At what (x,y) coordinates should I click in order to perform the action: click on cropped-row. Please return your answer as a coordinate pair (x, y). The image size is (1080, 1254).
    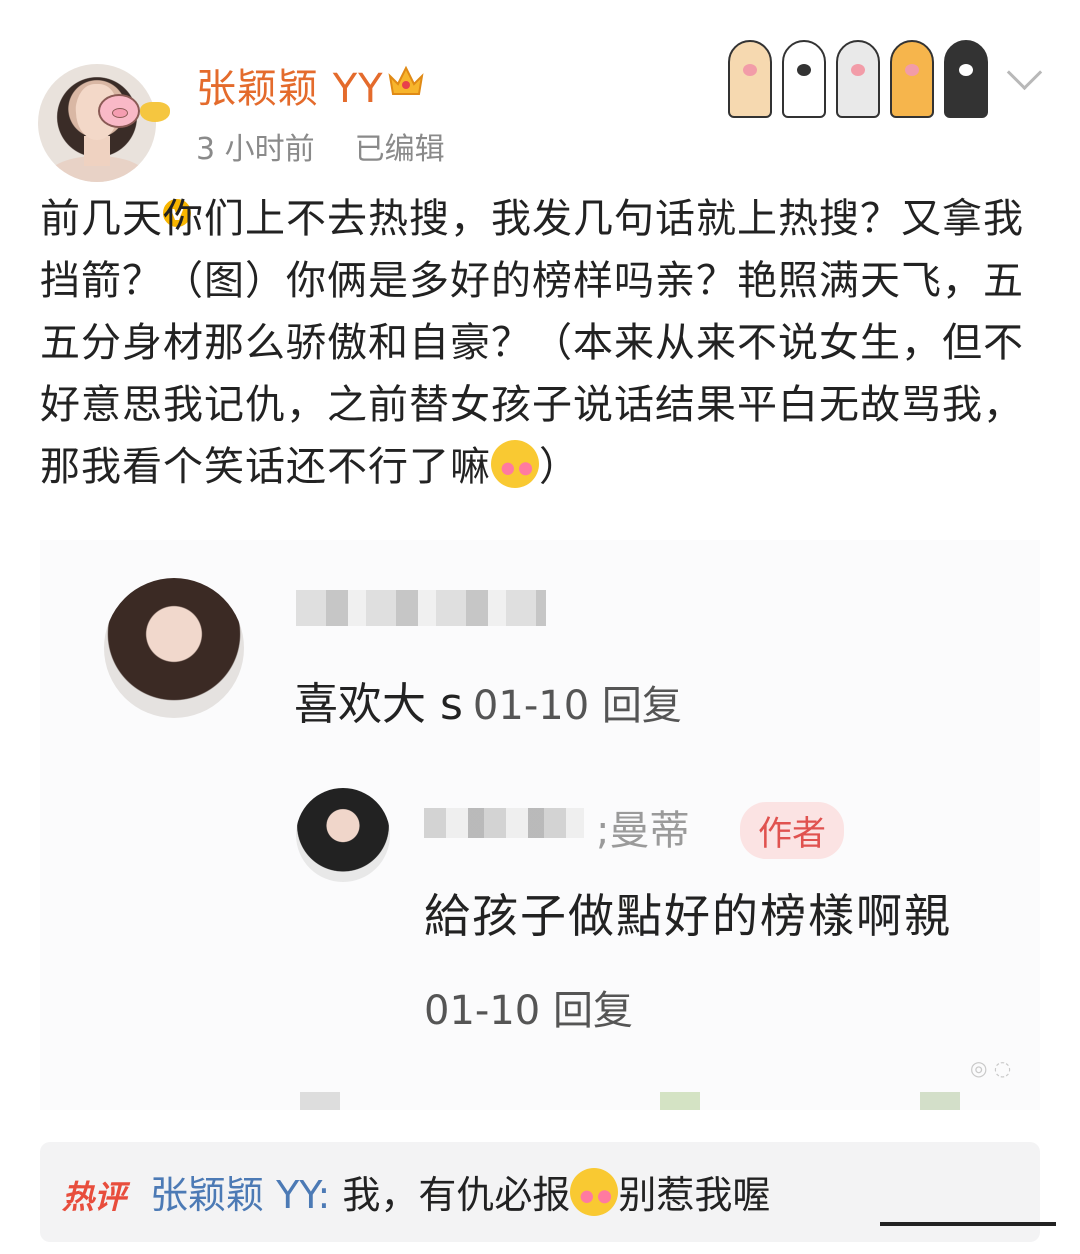
    Looking at the image, I should click on (540, 1101).